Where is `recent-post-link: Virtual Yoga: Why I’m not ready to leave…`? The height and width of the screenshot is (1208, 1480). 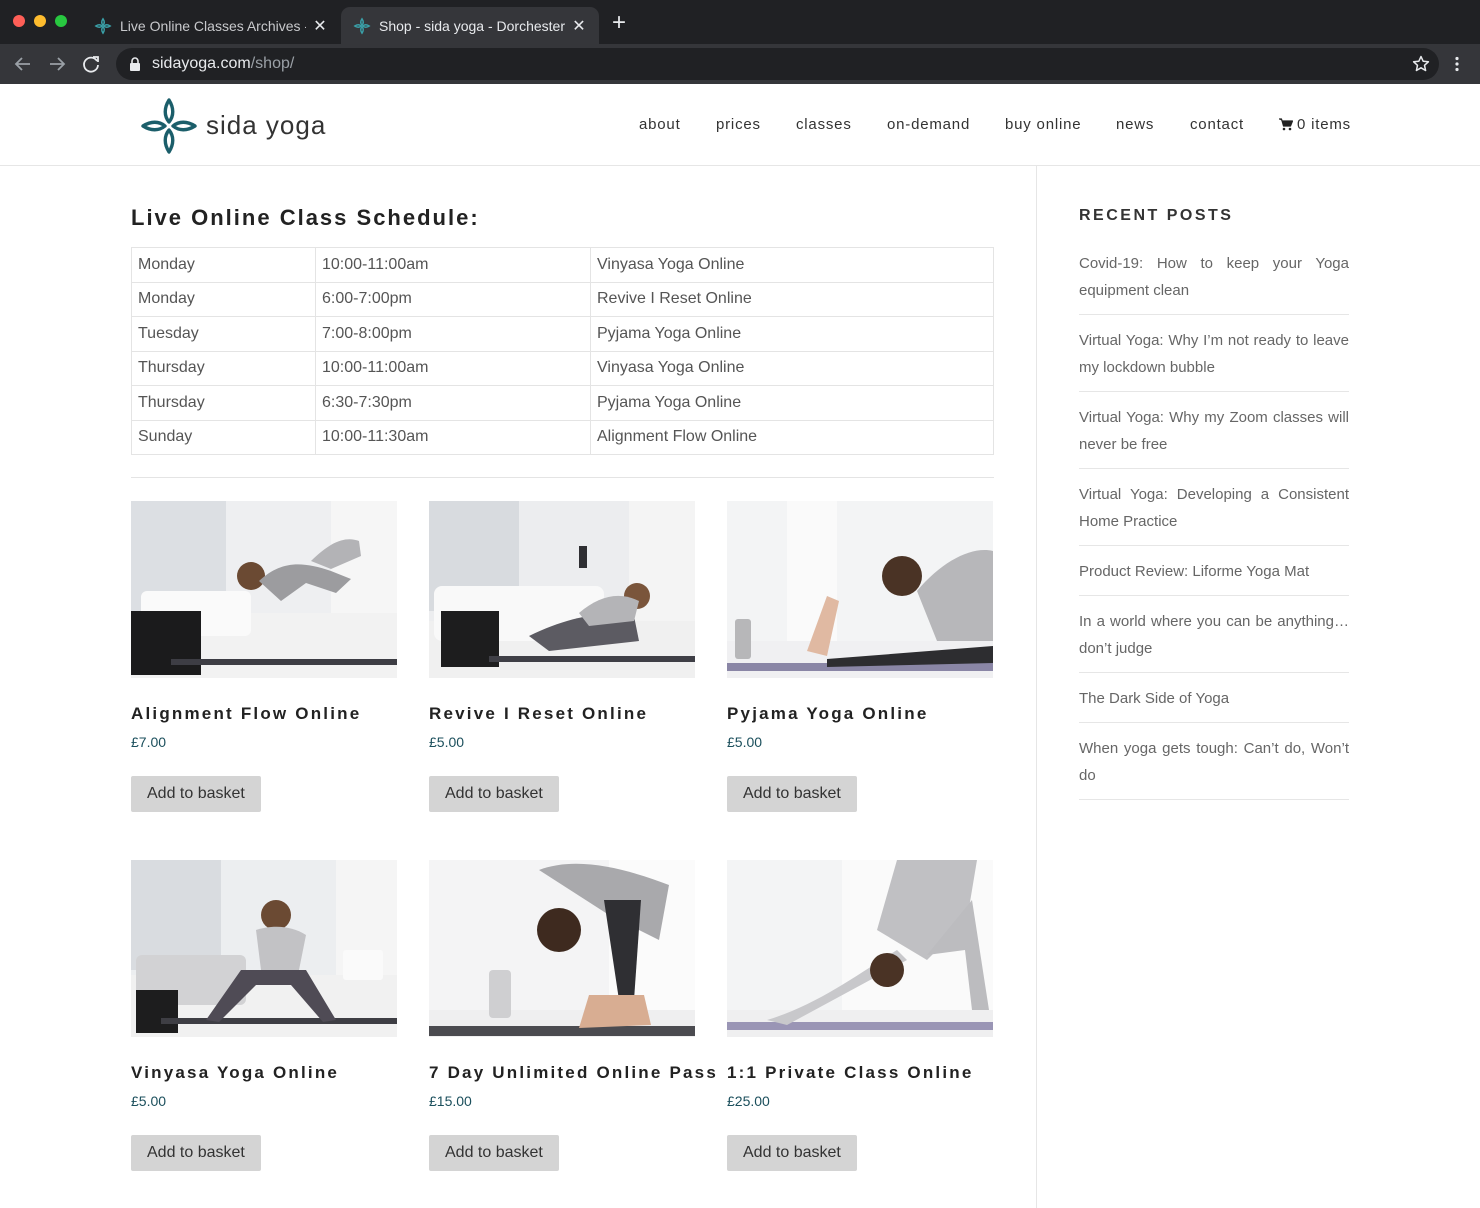
recent-post-link: Virtual Yoga: Why I’m not ready to leave… is located at coordinates (1214, 354).